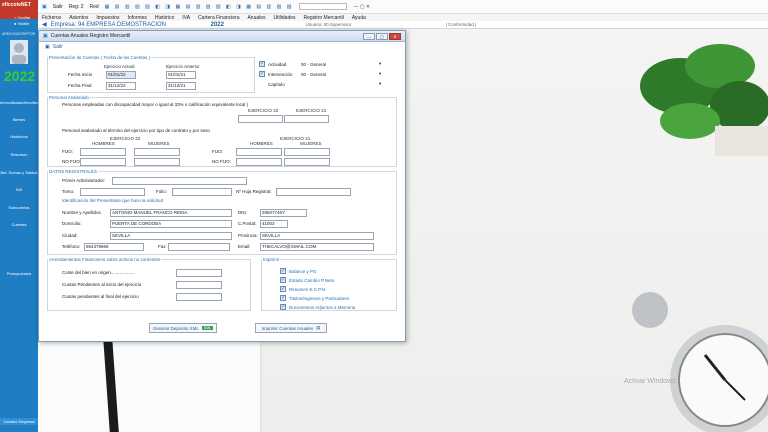  I want to click on menu-impuestos: Impuestos, so click(107, 18).